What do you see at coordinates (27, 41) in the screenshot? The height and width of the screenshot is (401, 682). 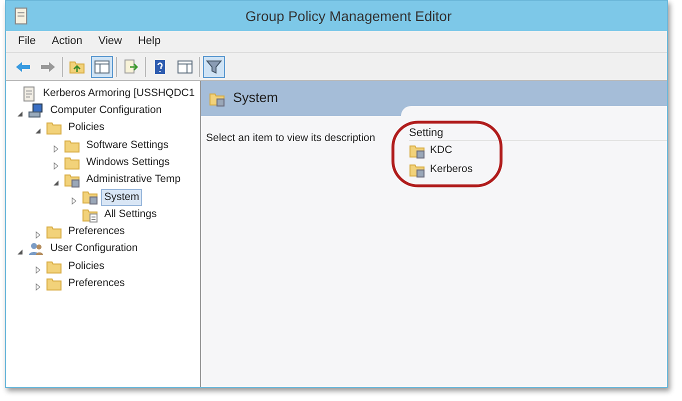 I see `menu-item: File` at bounding box center [27, 41].